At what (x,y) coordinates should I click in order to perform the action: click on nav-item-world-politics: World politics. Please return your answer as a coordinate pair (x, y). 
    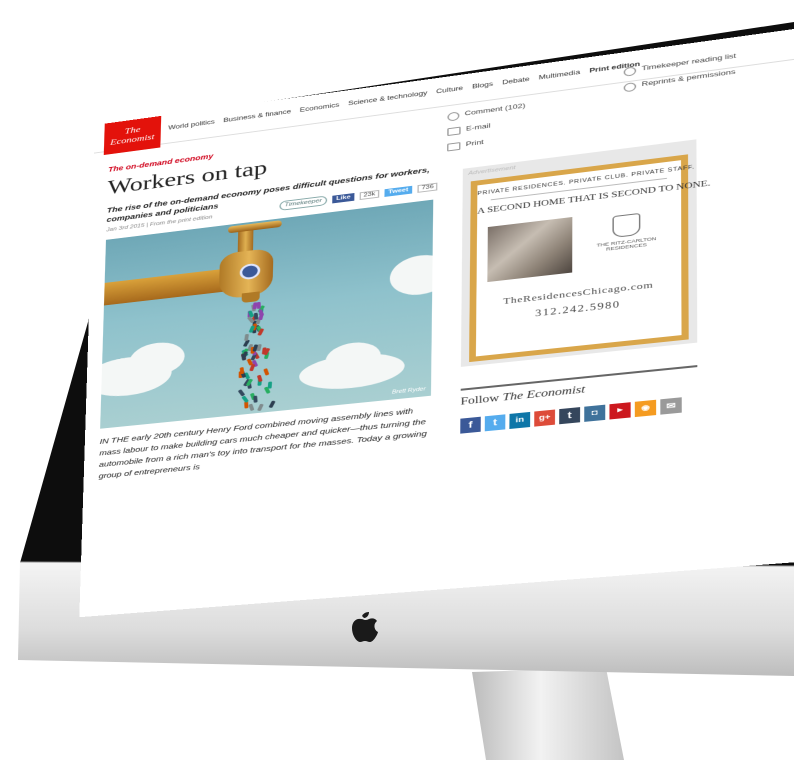
    Looking at the image, I should click on (191, 125).